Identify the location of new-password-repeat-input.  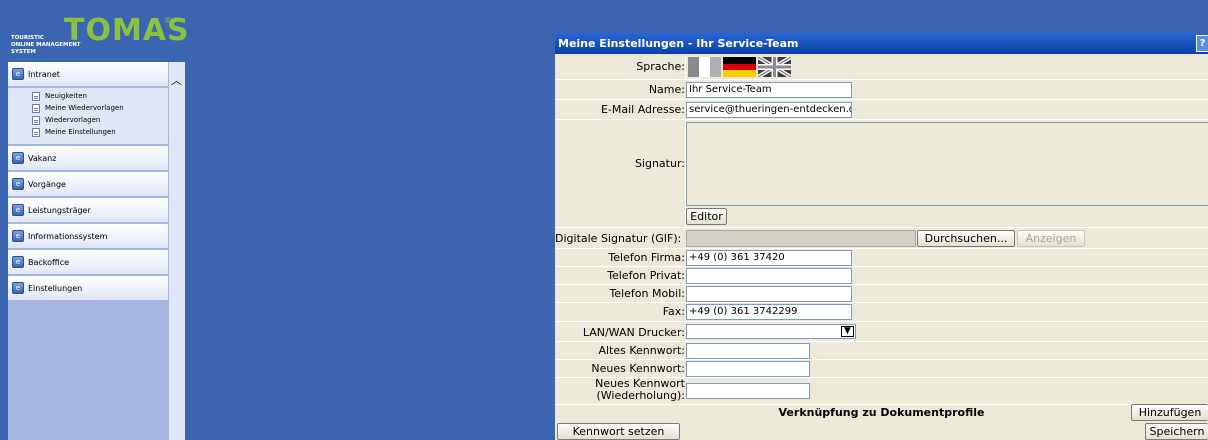
(748, 391).